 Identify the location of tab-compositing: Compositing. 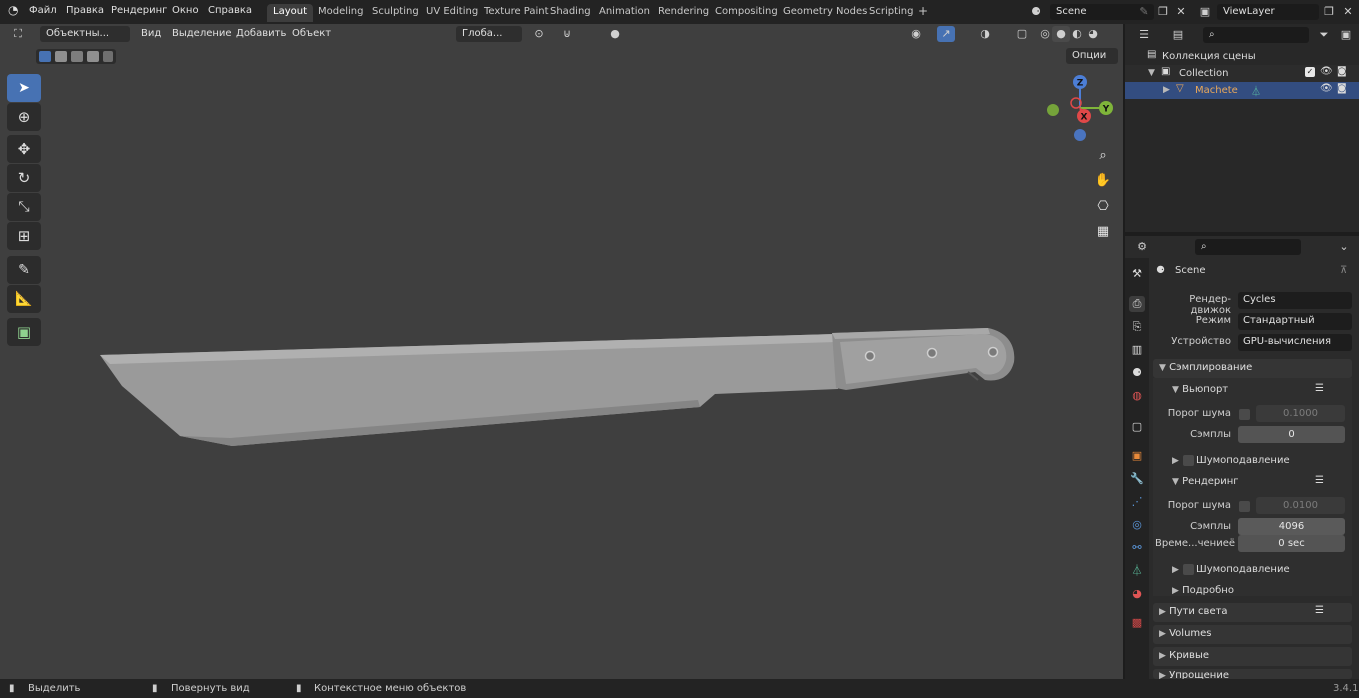
(746, 13).